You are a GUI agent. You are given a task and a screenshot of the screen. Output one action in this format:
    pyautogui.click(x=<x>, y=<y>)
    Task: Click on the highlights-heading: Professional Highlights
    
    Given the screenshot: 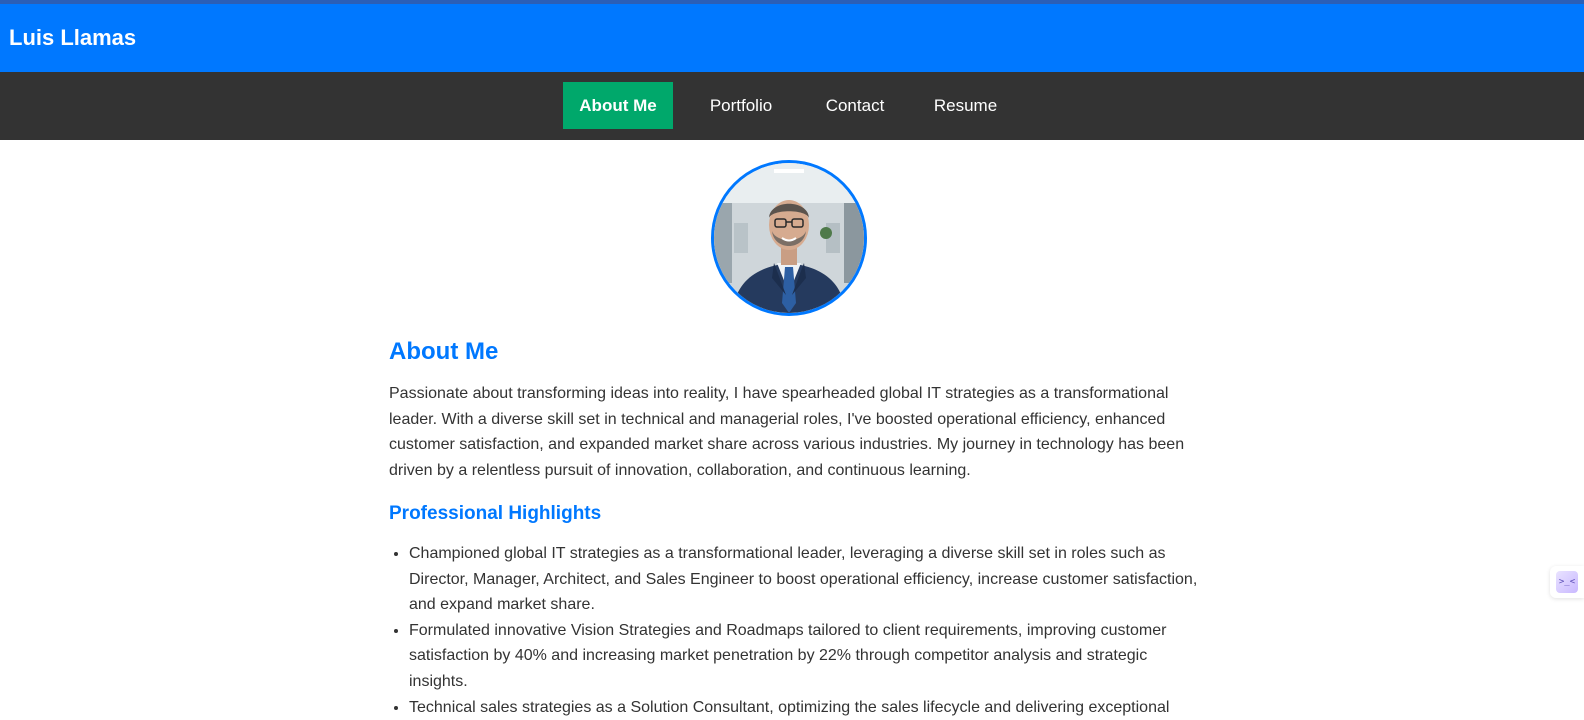 What is the action you would take?
    pyautogui.click(x=495, y=513)
    